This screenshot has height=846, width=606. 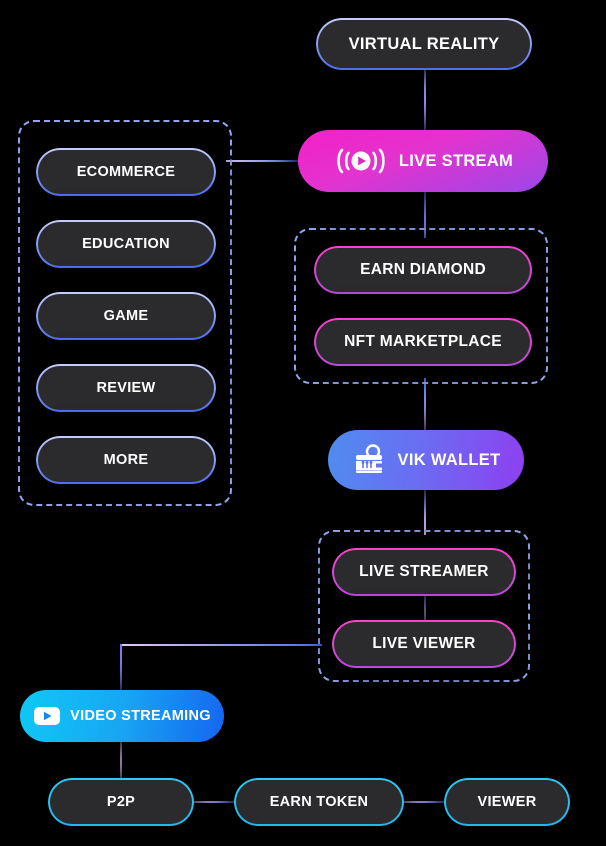 I want to click on reward-item-label: NFT MARKETPLACE, so click(x=423, y=341).